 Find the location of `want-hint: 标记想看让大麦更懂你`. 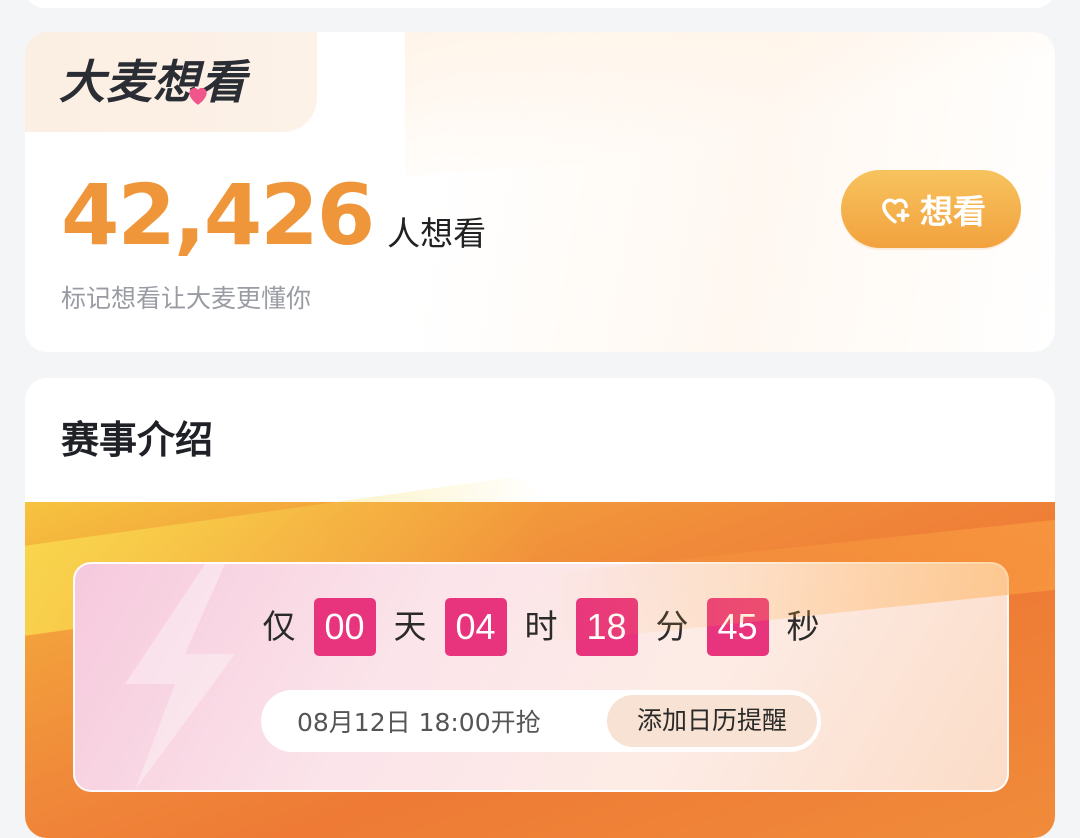

want-hint: 标记想看让大麦更懂你 is located at coordinates (186, 298).